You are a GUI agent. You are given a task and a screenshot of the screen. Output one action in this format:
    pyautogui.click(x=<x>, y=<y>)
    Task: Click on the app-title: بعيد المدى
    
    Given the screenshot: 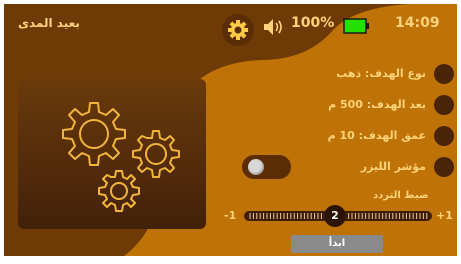 What is the action you would take?
    pyautogui.click(x=49, y=23)
    